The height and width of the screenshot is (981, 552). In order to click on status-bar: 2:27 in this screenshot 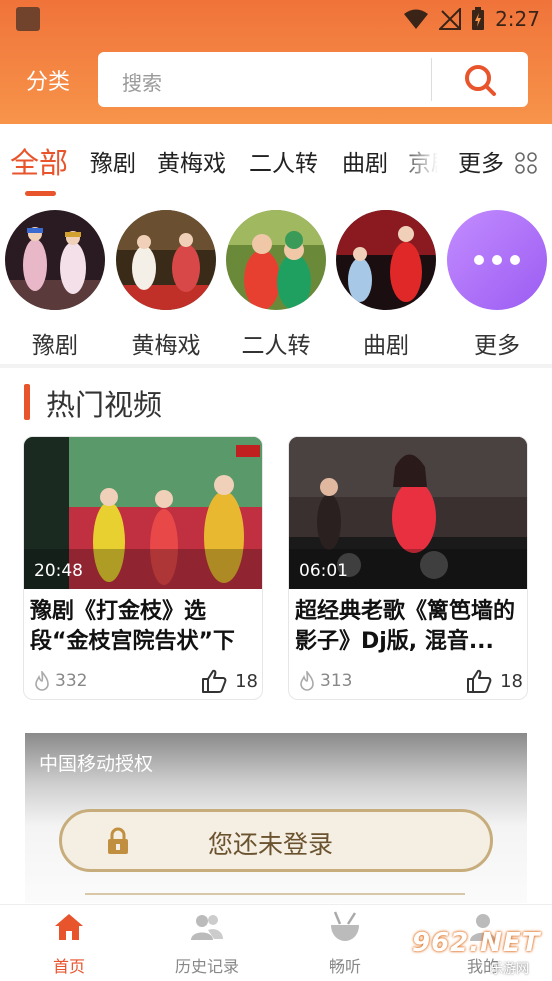, I will do `click(276, 19)`.